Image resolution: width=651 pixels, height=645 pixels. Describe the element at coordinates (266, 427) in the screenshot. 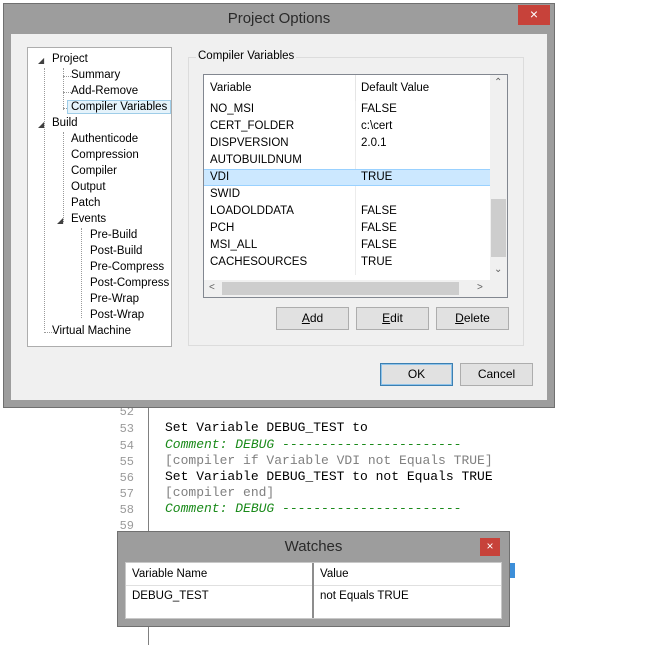

I see `code-line: Set Variable DEBUG_TEST to` at that location.